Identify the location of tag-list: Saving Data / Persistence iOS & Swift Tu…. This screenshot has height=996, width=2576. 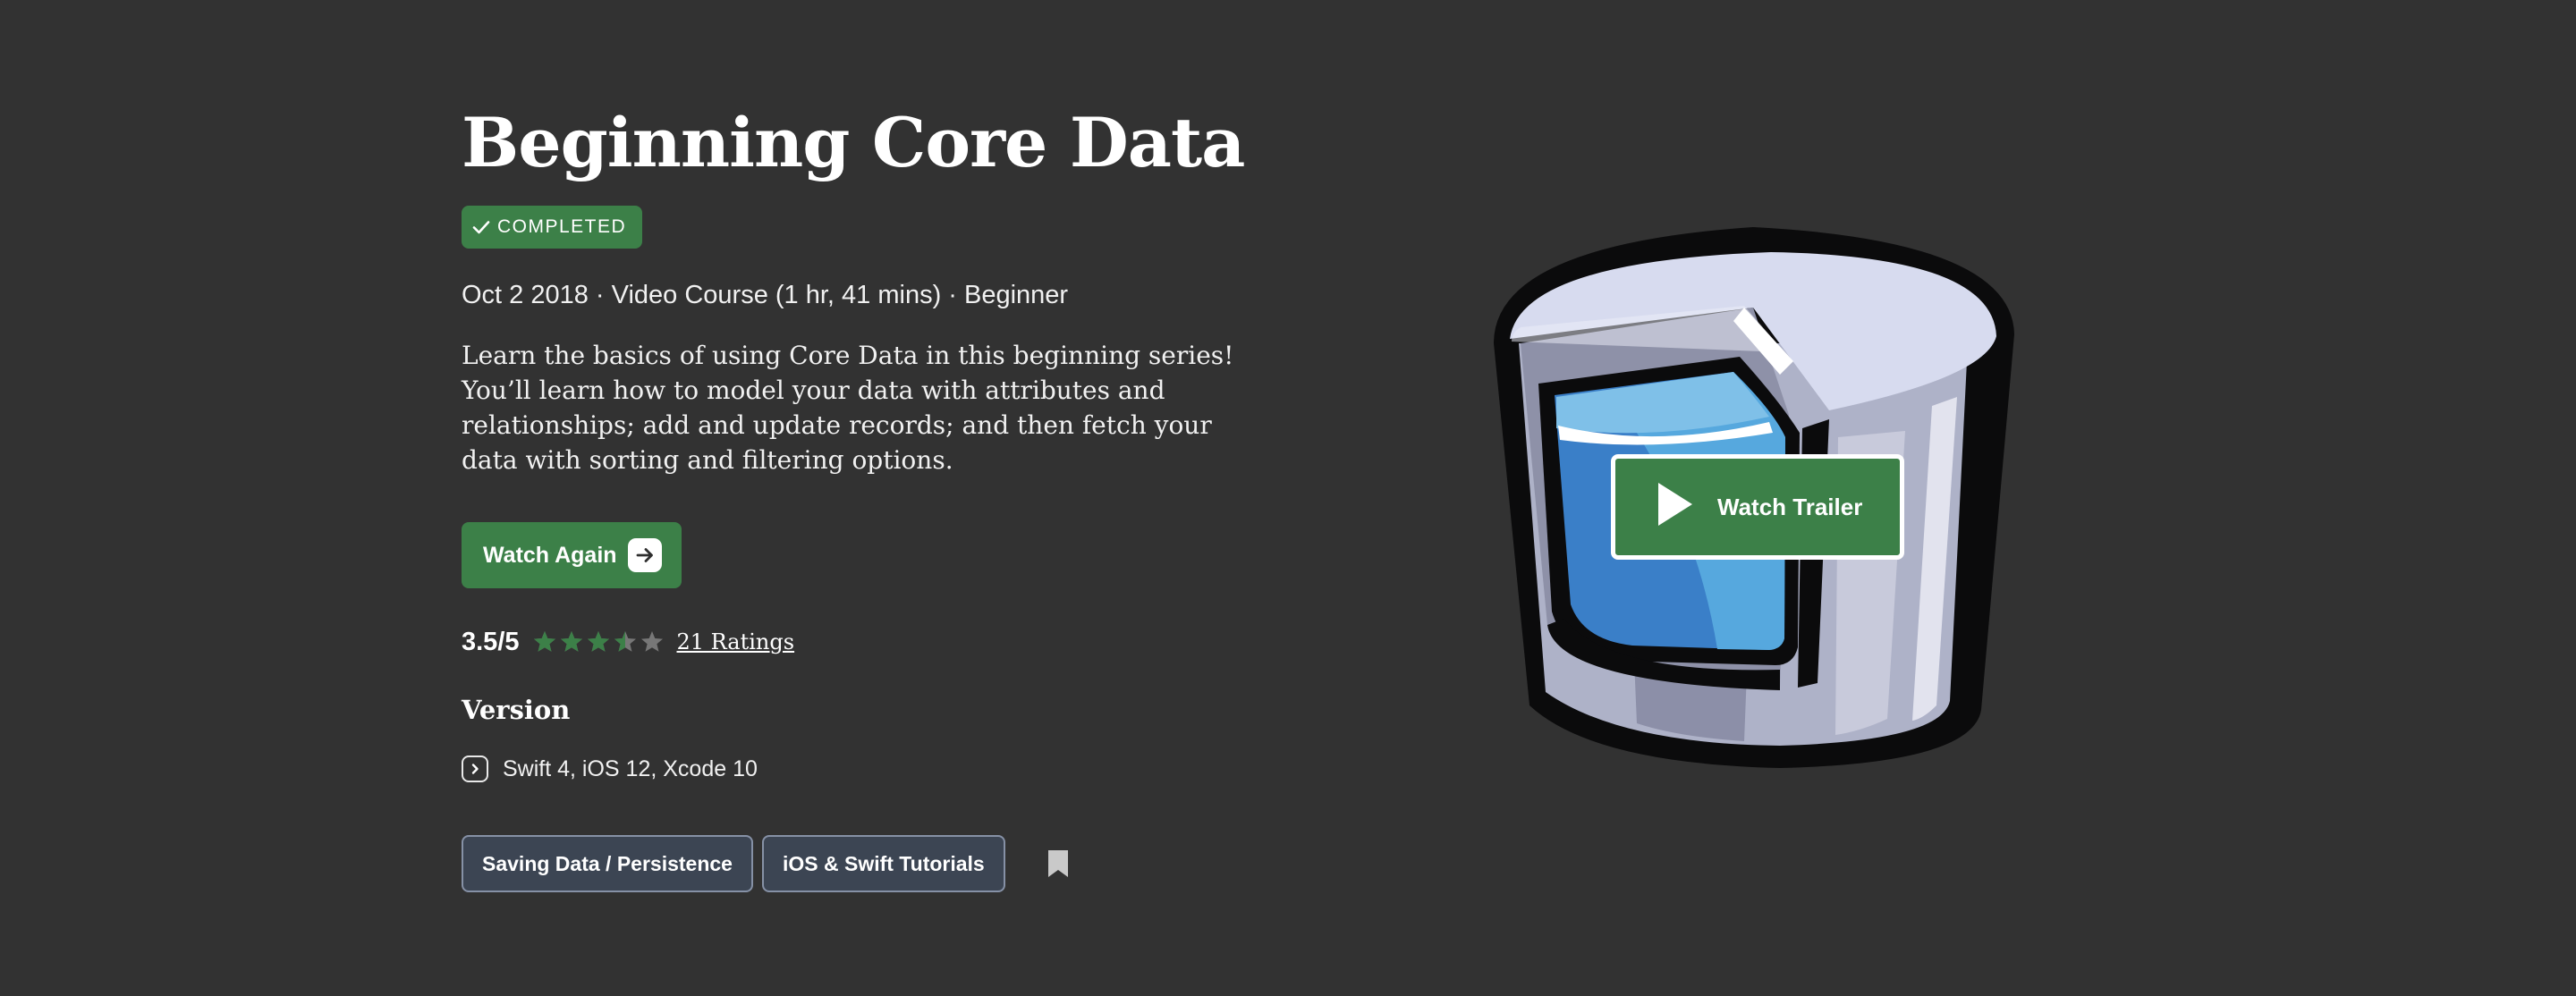
(767, 863).